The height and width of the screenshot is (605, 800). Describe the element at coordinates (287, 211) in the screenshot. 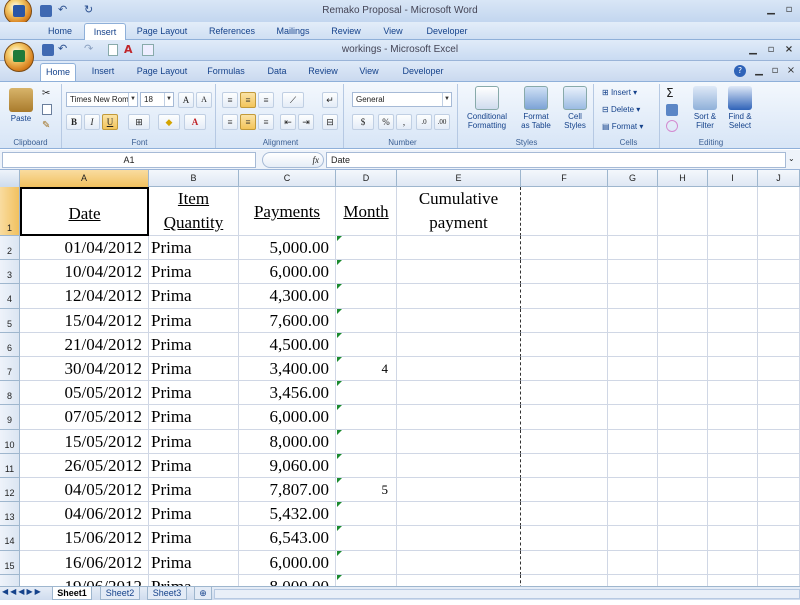

I see `header-cell-payments: Payments` at that location.